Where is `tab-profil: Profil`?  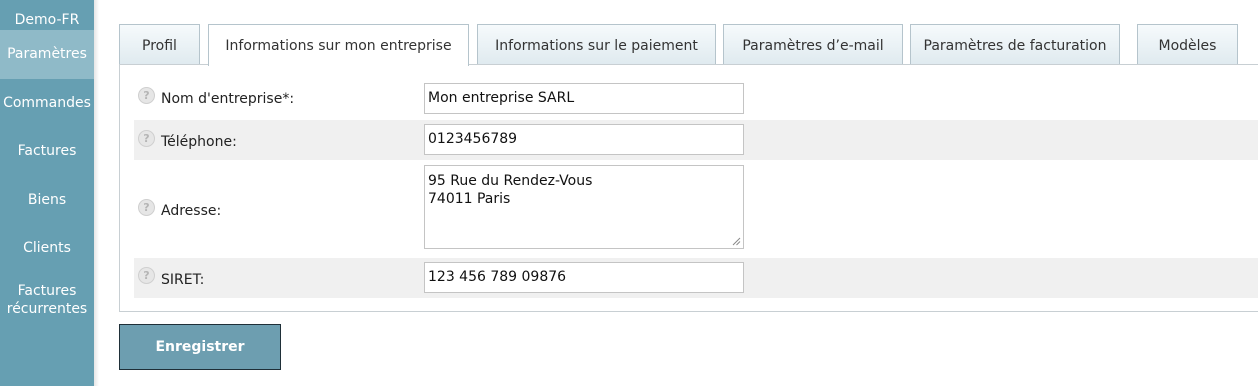
tab-profil: Profil is located at coordinates (159, 44).